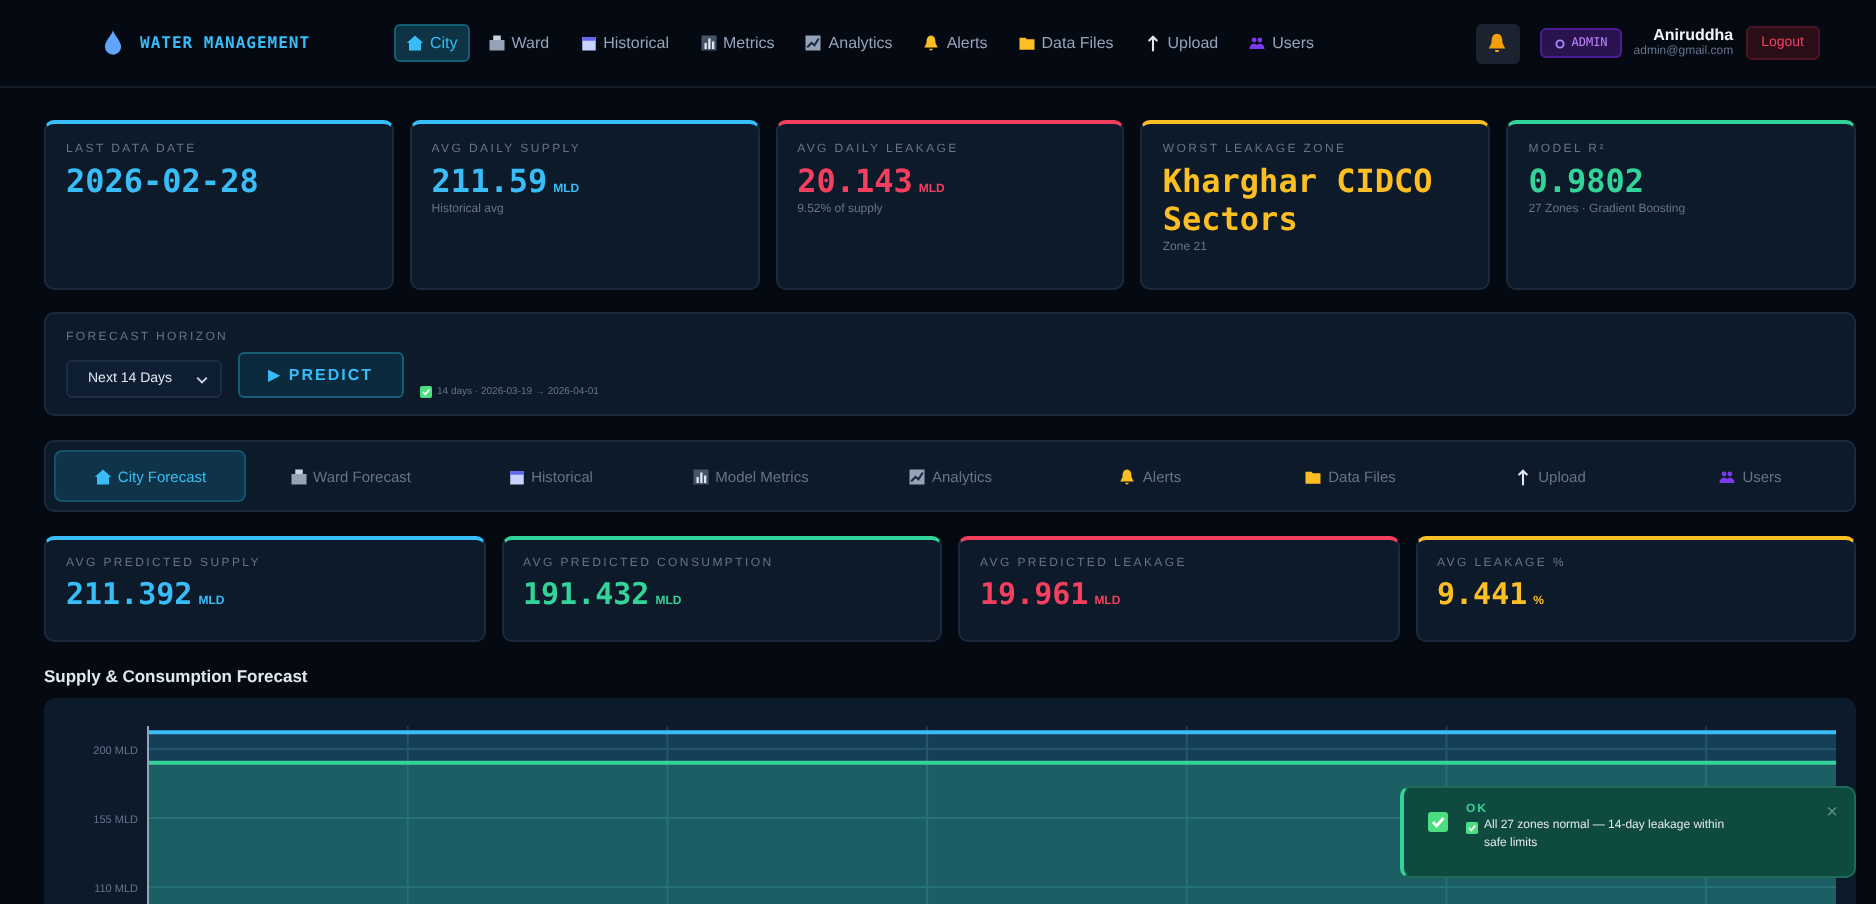 This screenshot has width=1876, height=904. I want to click on card-value: 19.961, so click(1034, 594).